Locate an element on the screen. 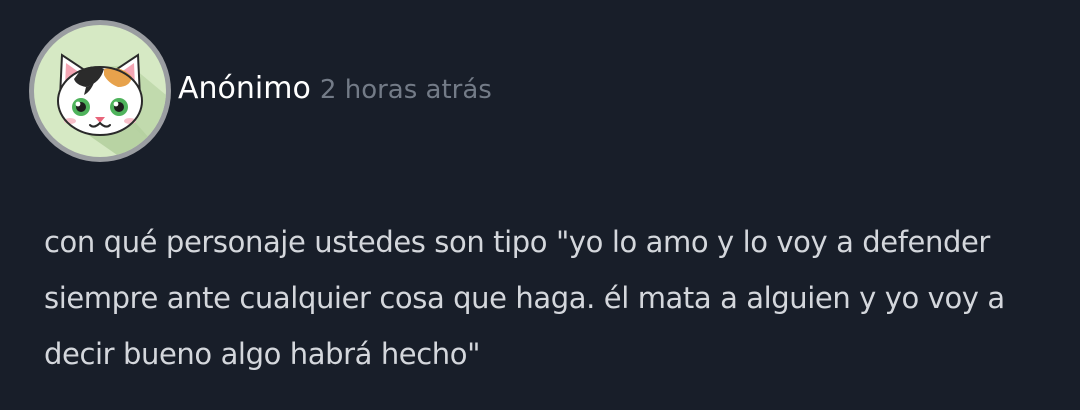 Image resolution: width=1080 pixels, height=410 pixels. cat-avatar-icon is located at coordinates (100, 91).